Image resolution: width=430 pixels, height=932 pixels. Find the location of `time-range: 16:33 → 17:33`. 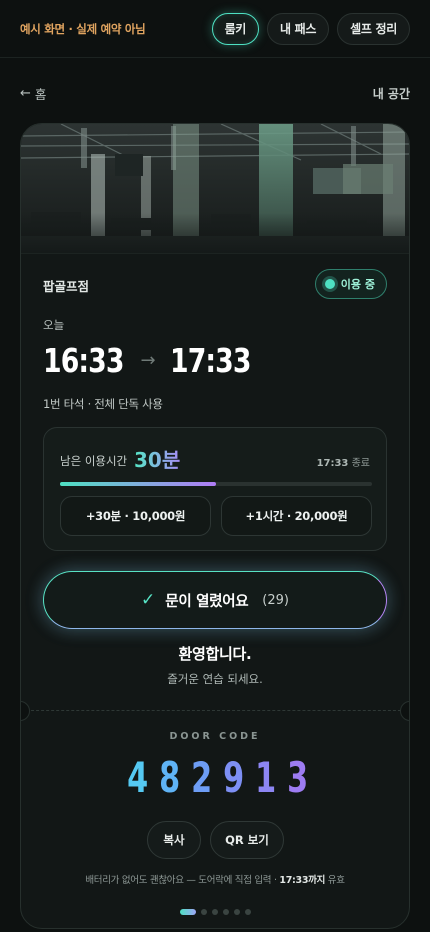

time-range: 16:33 → 17:33 is located at coordinates (151, 360).